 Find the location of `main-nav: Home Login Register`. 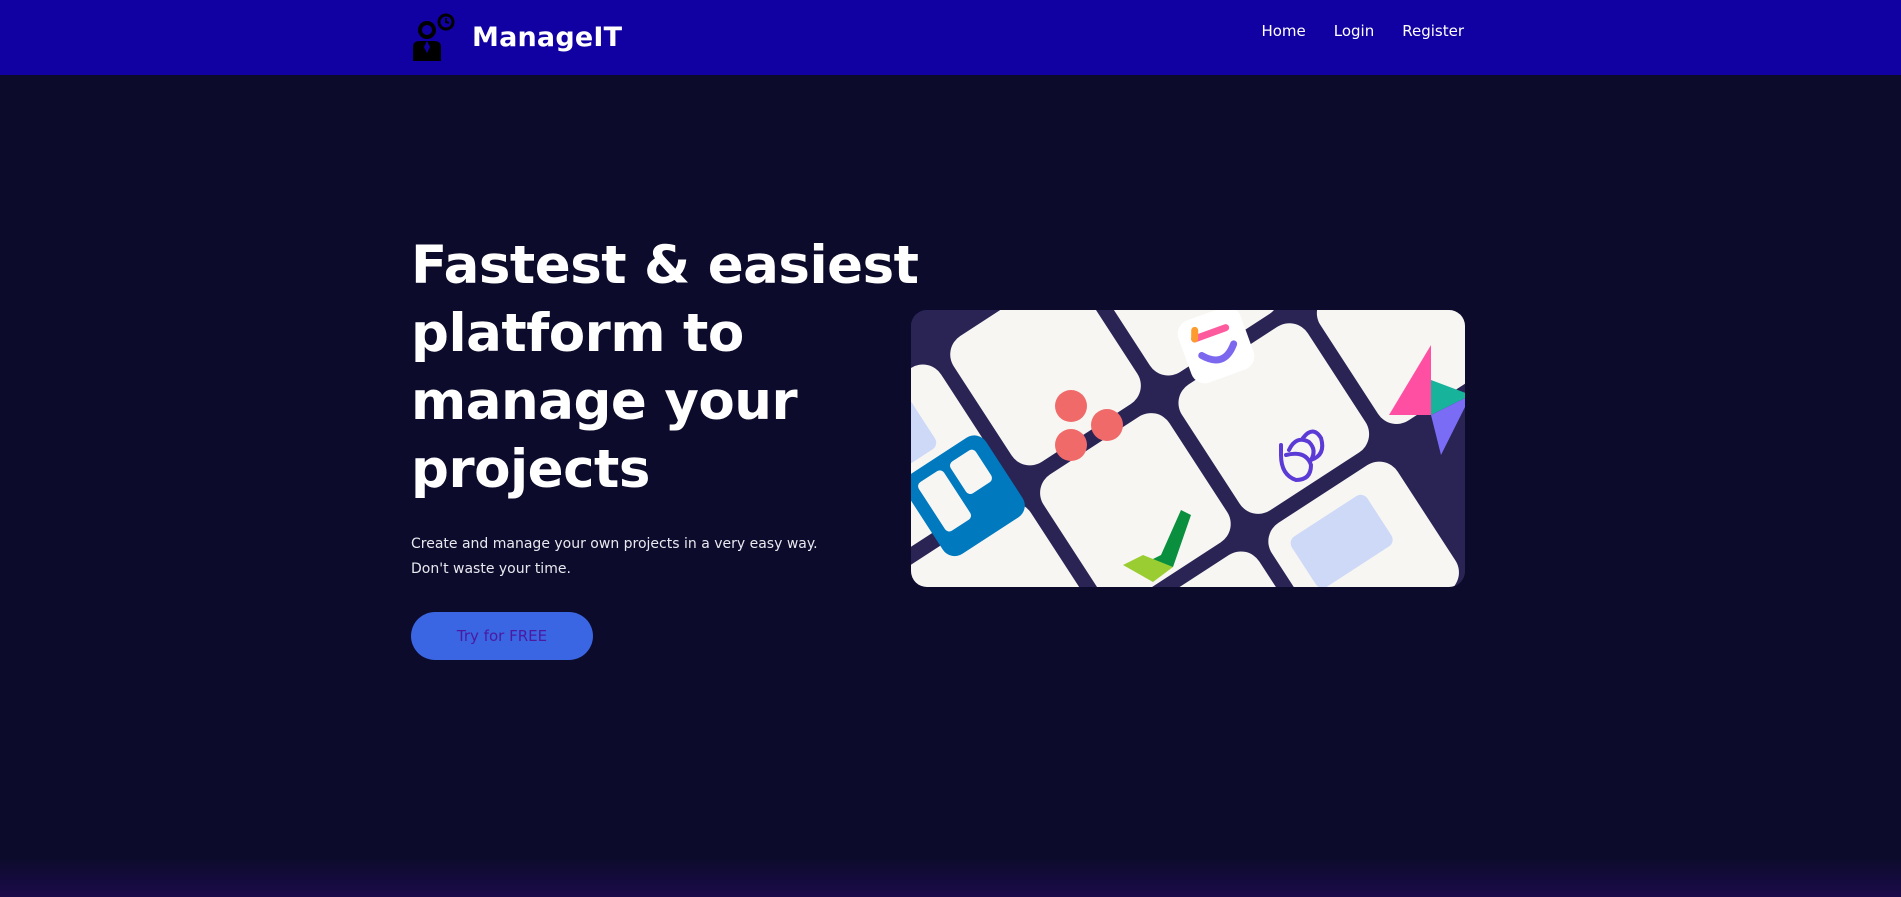

main-nav: Home Login Register is located at coordinates (1362, 31).